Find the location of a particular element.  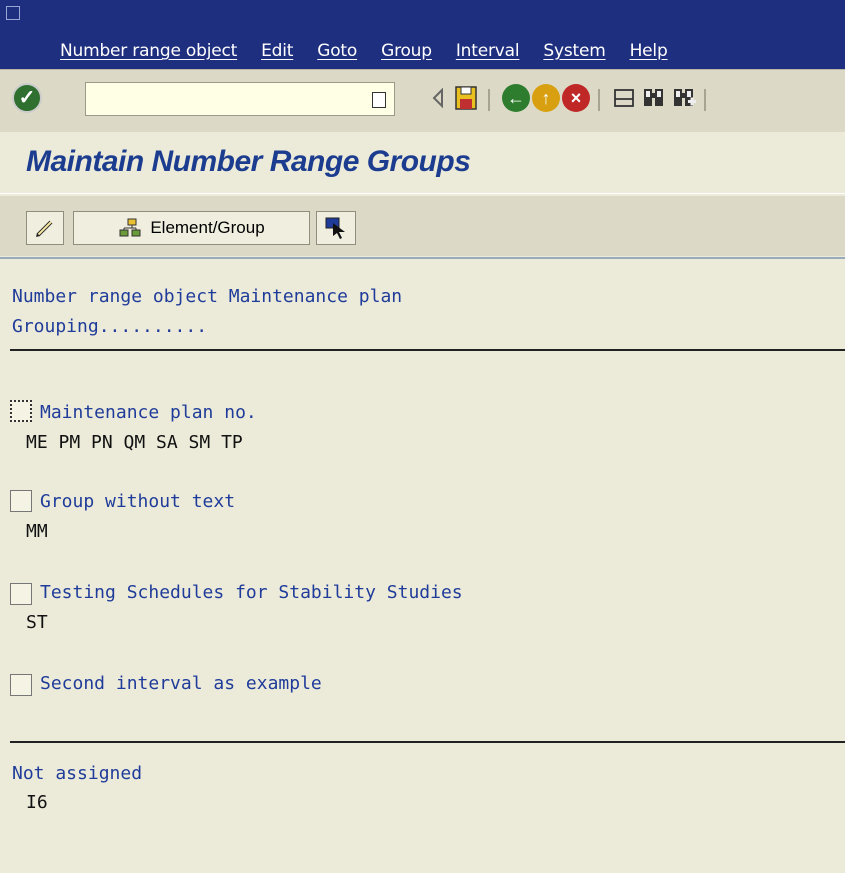

group-name: Second interval as example is located at coordinates (181, 683).